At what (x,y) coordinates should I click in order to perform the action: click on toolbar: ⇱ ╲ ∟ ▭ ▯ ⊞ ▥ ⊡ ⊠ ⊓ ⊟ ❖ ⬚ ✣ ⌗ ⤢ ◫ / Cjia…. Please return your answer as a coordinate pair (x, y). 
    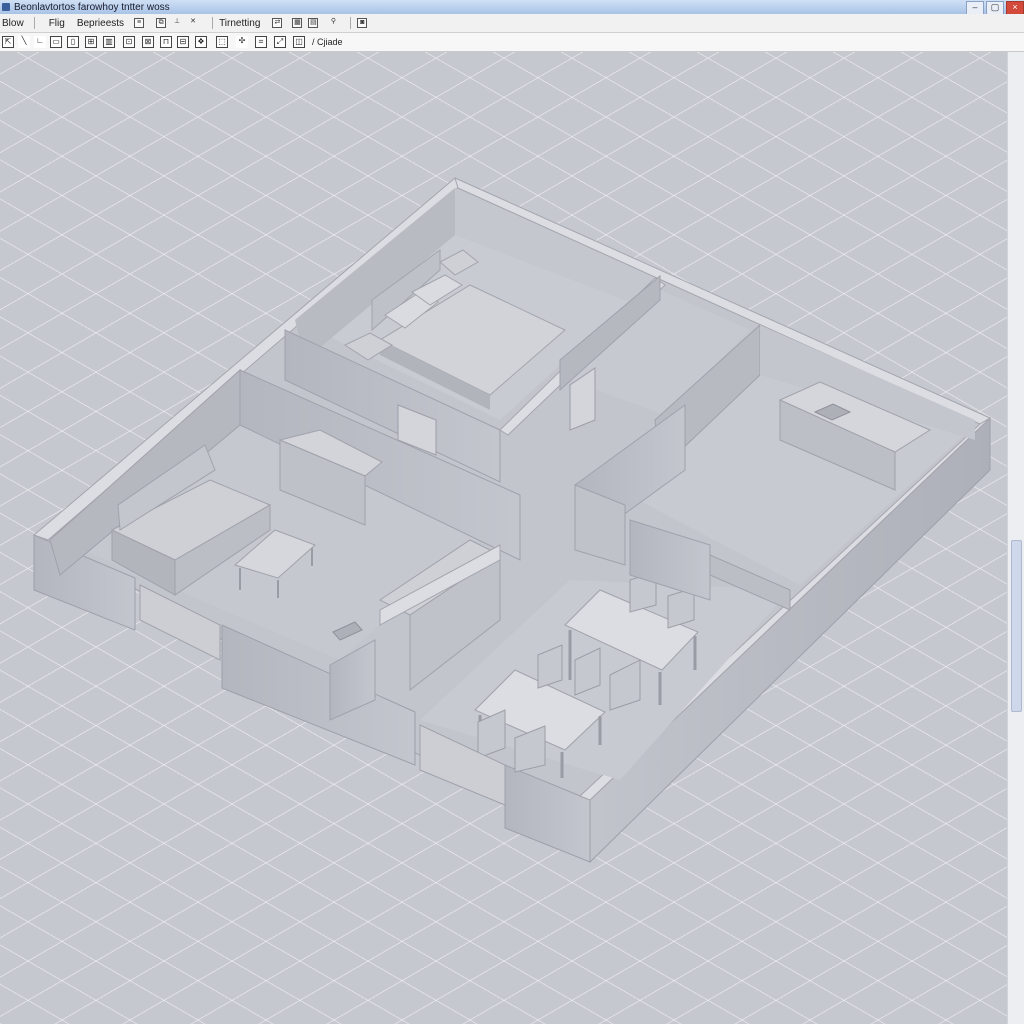
    Looking at the image, I should click on (512, 42).